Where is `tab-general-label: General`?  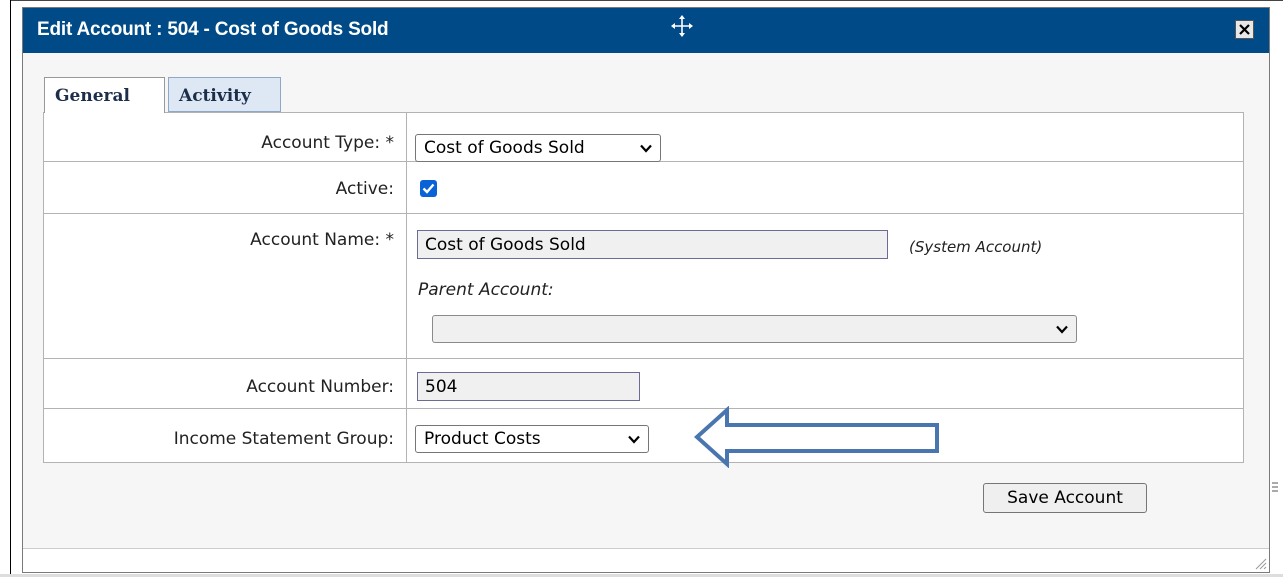
tab-general-label: General is located at coordinates (92, 96).